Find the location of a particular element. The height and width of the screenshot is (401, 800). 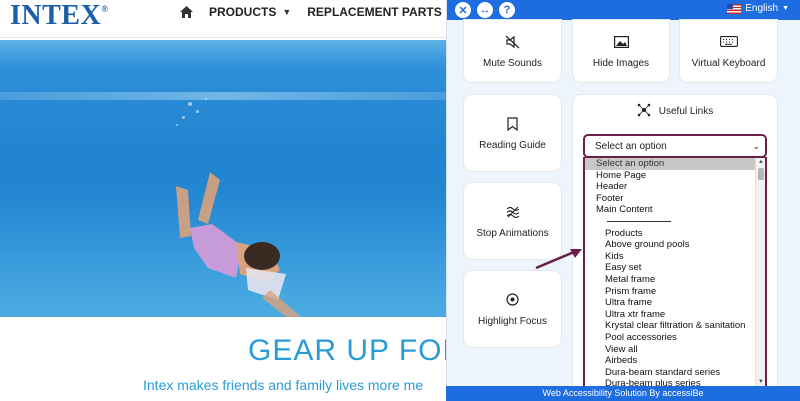

highlight-focus-tile: Highlight Focus is located at coordinates (512, 309).